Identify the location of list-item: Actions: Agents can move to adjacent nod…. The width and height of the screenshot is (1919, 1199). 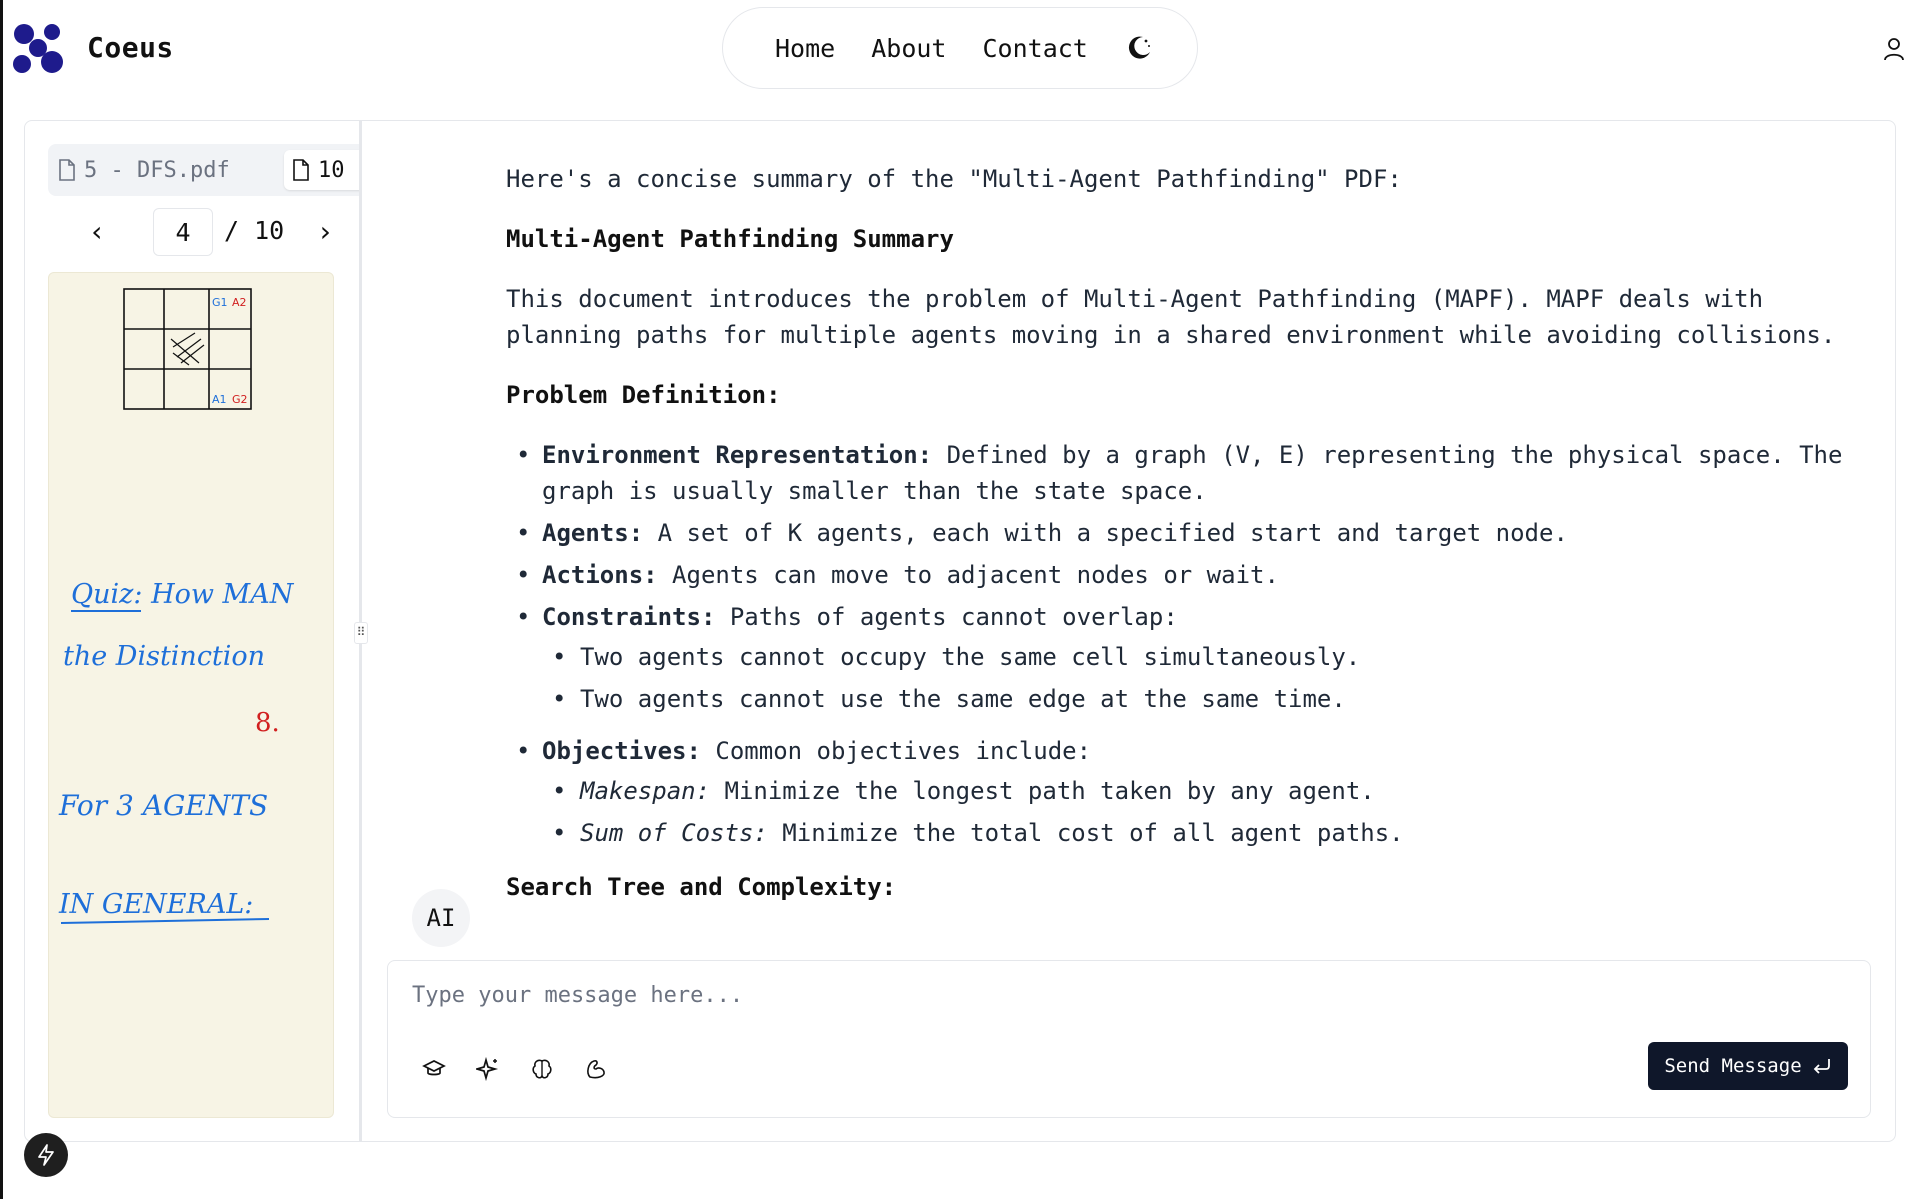
(1176, 575).